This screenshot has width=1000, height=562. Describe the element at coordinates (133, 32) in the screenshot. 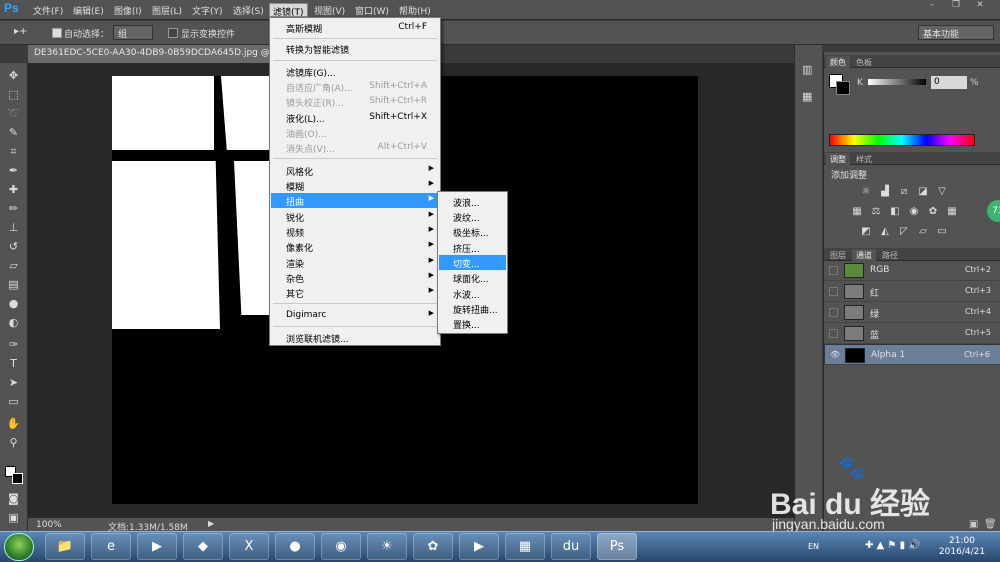

I see `auto-select-dropdown: 组` at that location.